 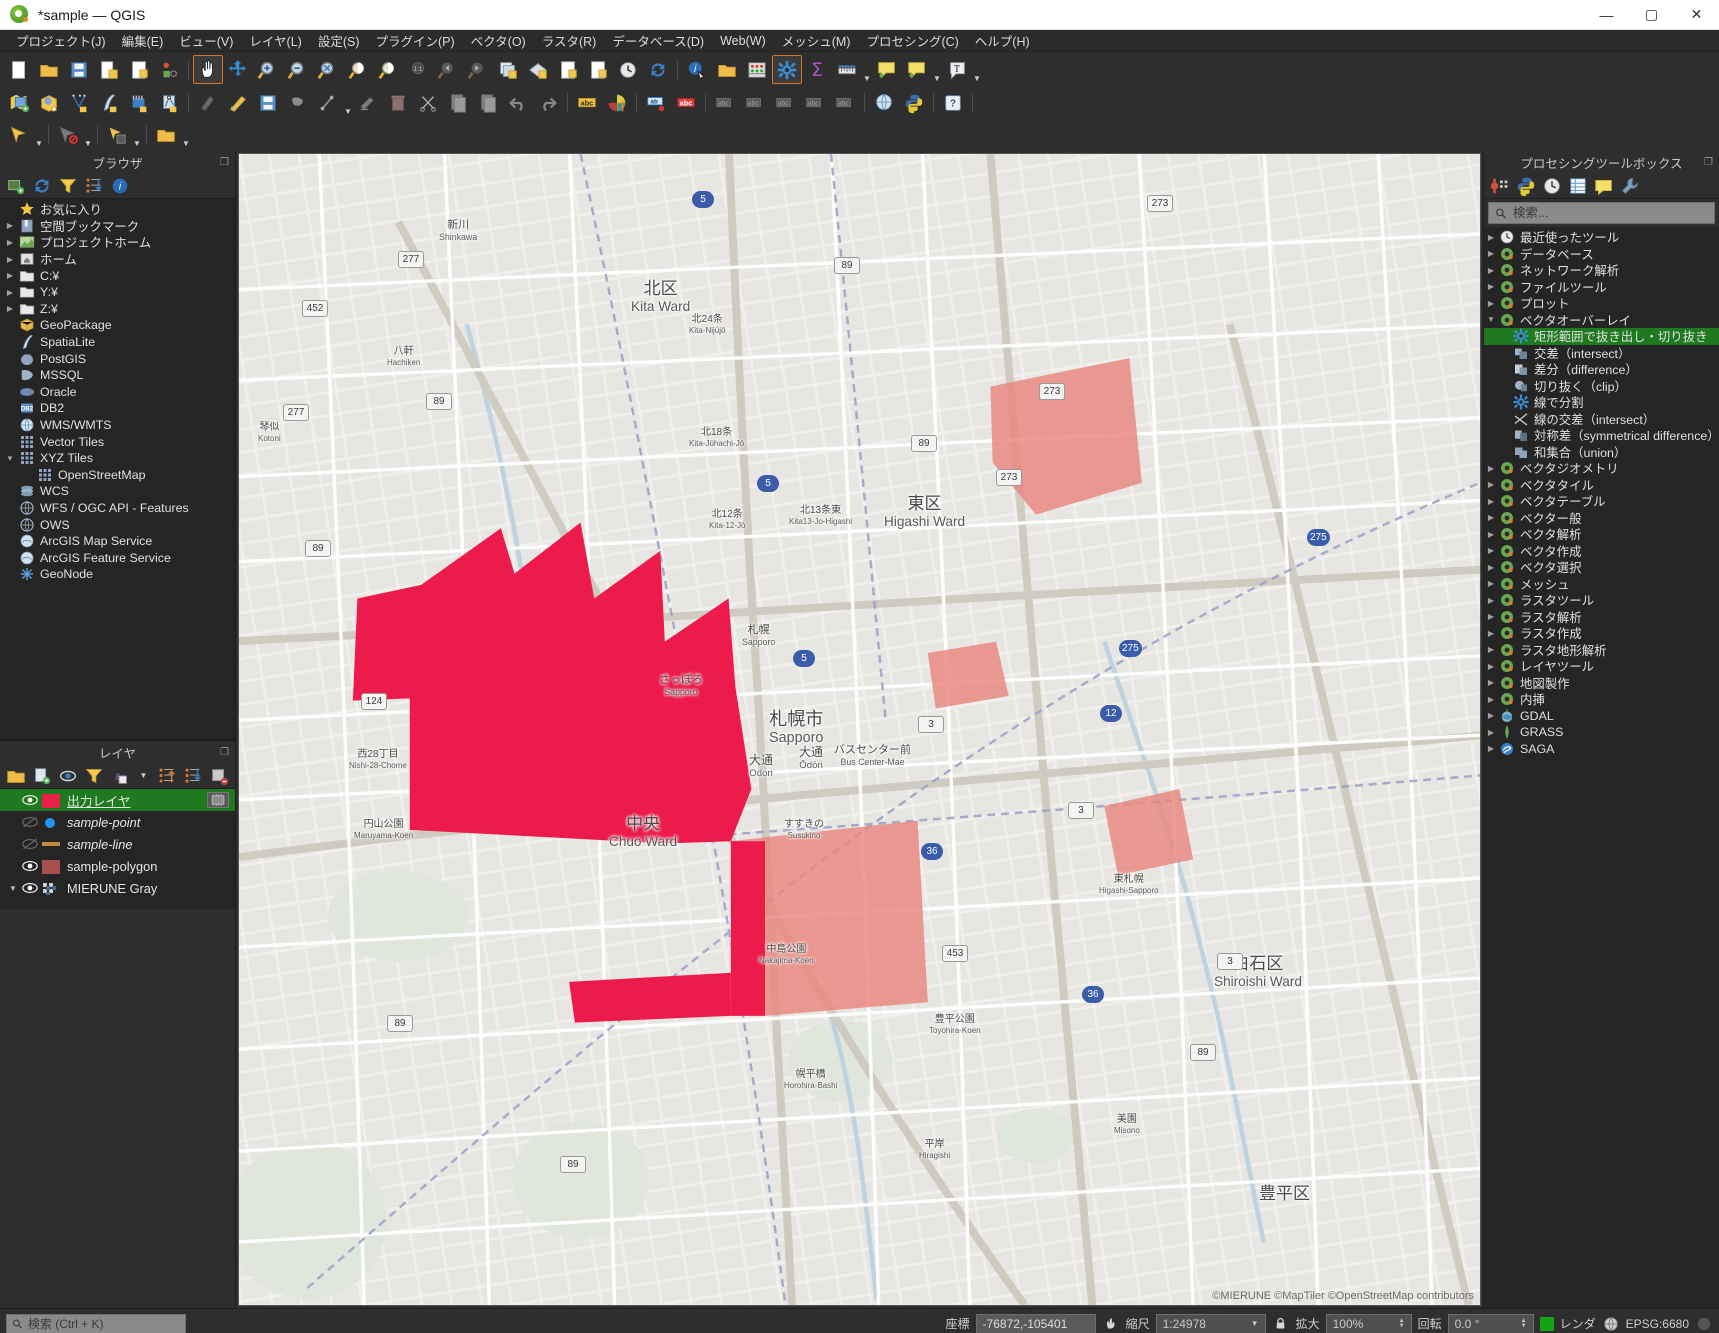 I want to click on collapse-all-icon, so click(x=193, y=776).